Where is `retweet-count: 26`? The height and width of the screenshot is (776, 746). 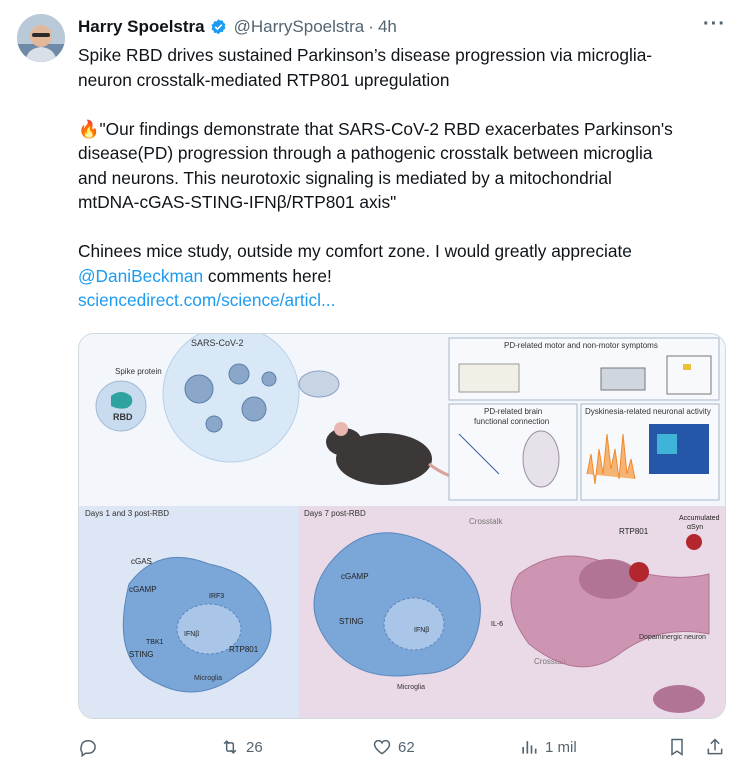 retweet-count: 26 is located at coordinates (254, 747).